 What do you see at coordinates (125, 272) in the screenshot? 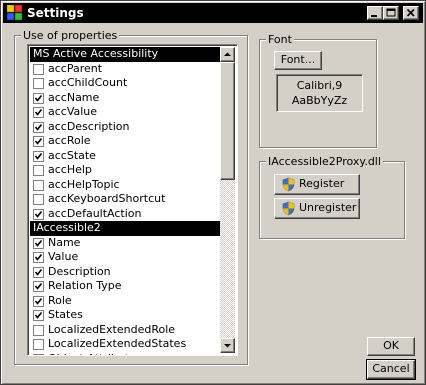
I see `property-item: Description` at bounding box center [125, 272].